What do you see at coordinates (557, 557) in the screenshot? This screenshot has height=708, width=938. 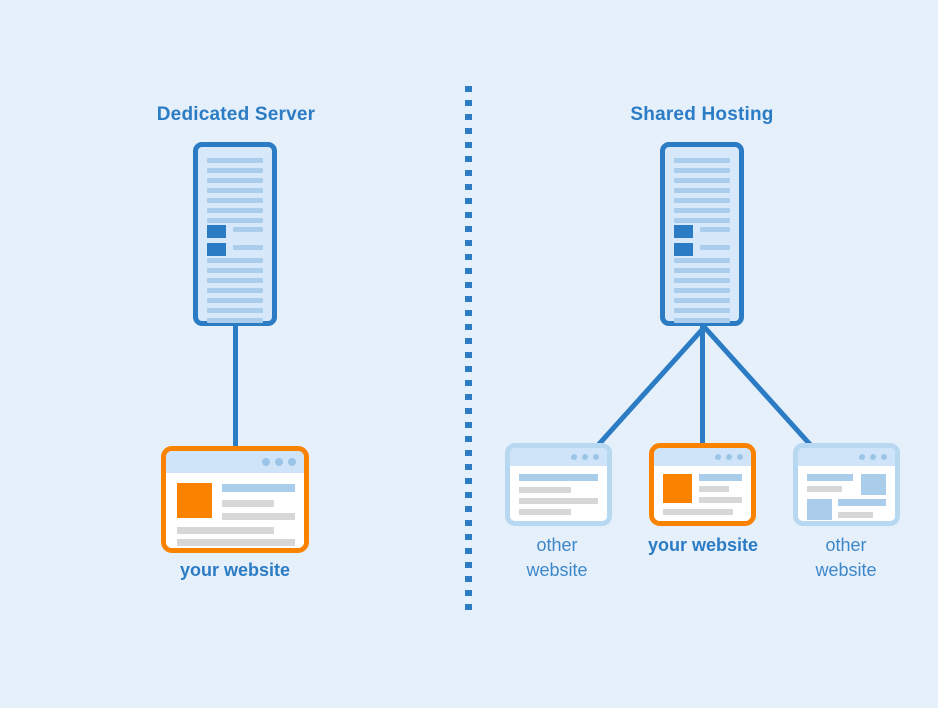 I see `caption-other-website-left: other website` at bounding box center [557, 557].